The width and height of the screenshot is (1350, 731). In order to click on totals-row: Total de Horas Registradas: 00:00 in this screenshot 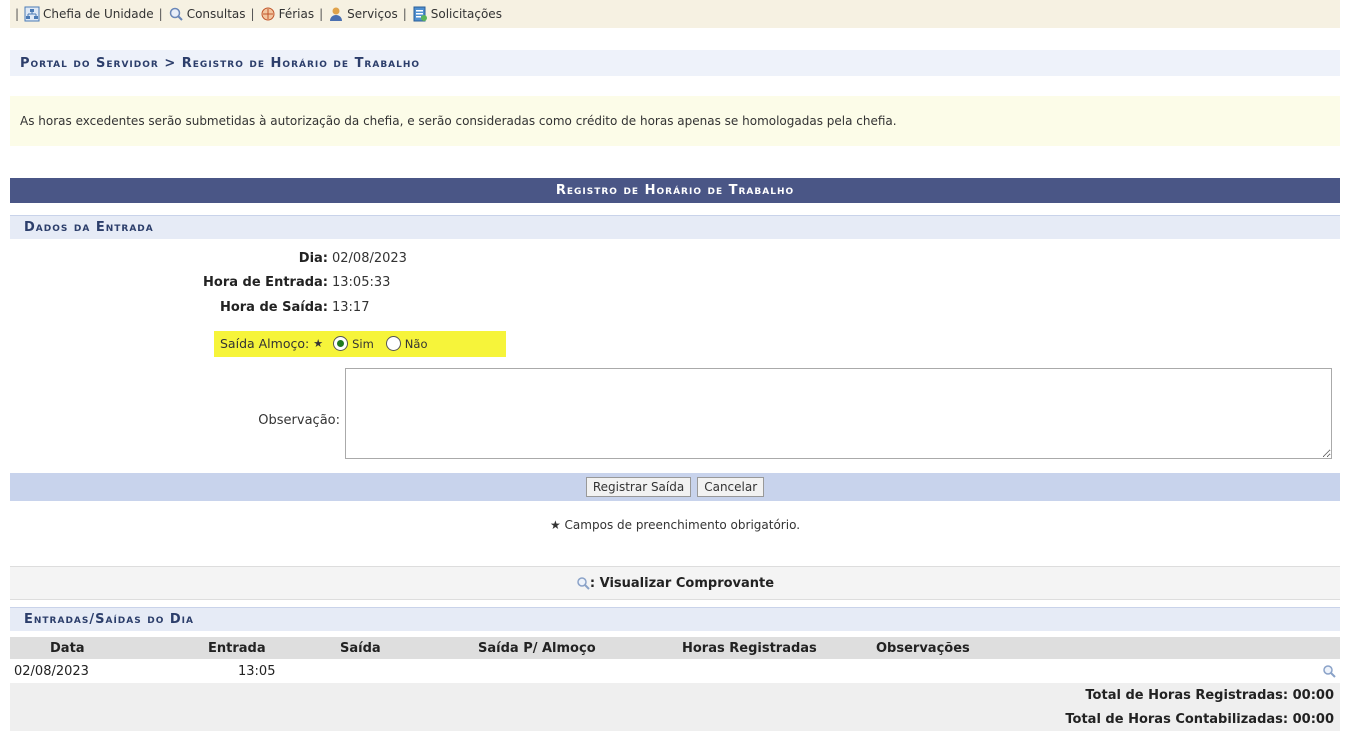, I will do `click(675, 695)`.